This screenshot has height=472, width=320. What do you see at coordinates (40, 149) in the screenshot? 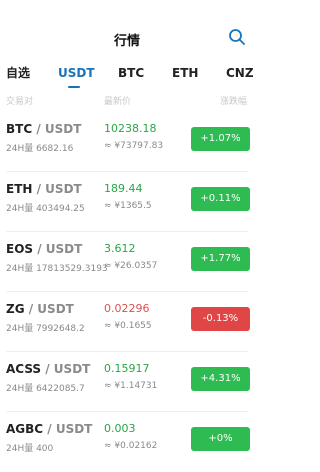
I see `volume-24h: 24H量 6682.16` at bounding box center [40, 149].